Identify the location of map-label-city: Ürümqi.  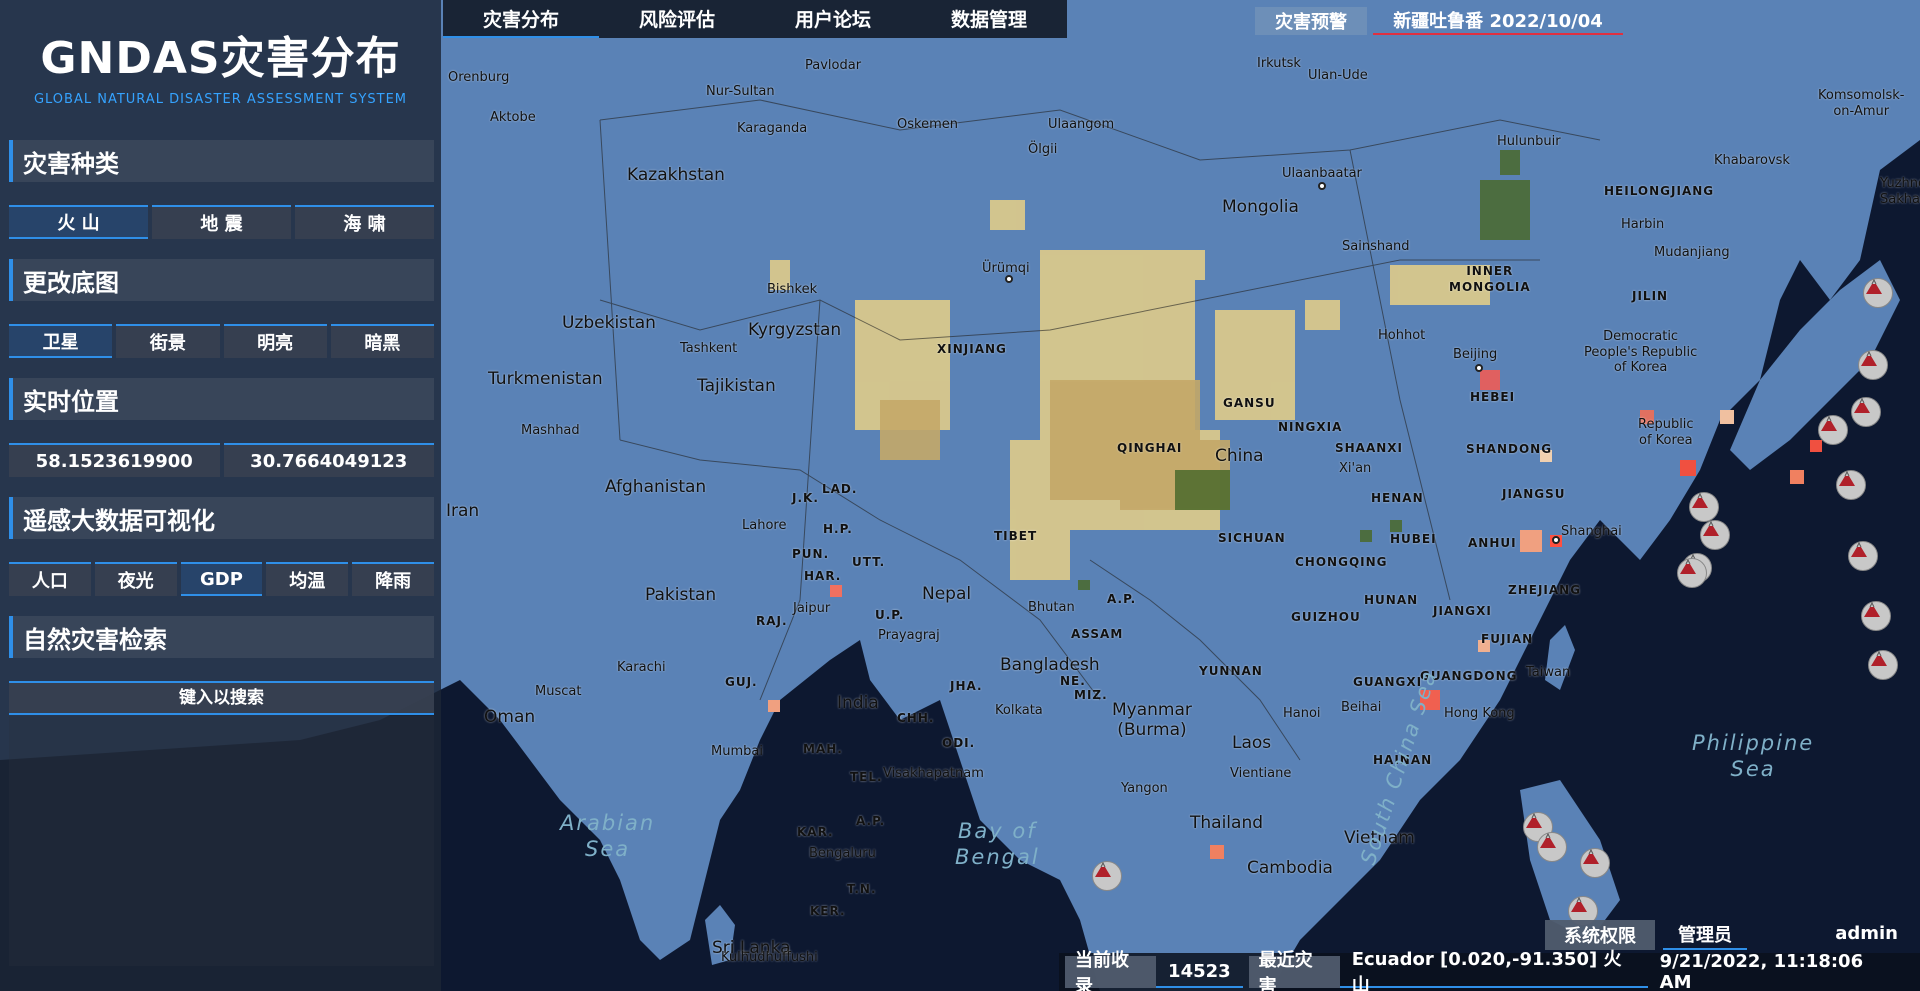
(1006, 268).